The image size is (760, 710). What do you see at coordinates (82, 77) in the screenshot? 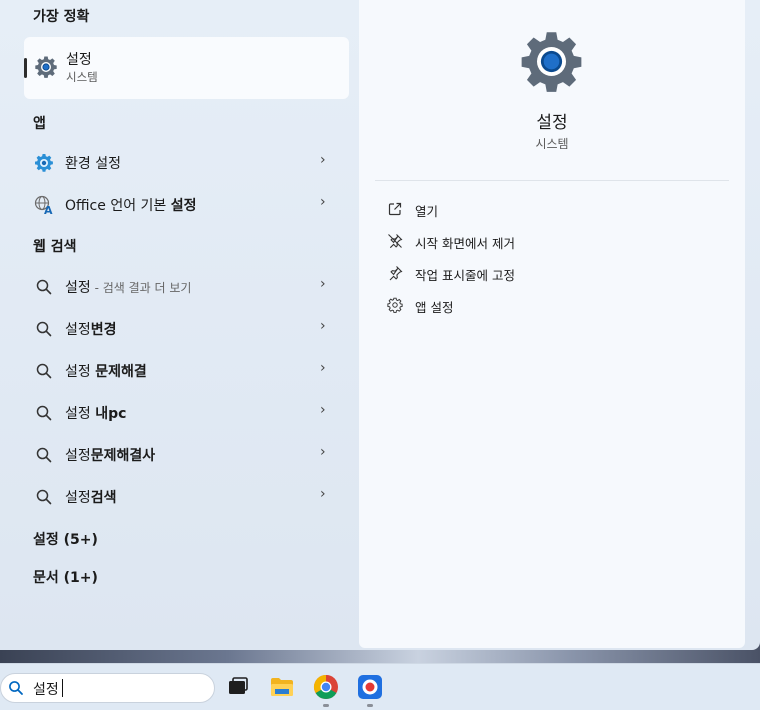
I see `best-match-subtitle: 시스템` at bounding box center [82, 77].